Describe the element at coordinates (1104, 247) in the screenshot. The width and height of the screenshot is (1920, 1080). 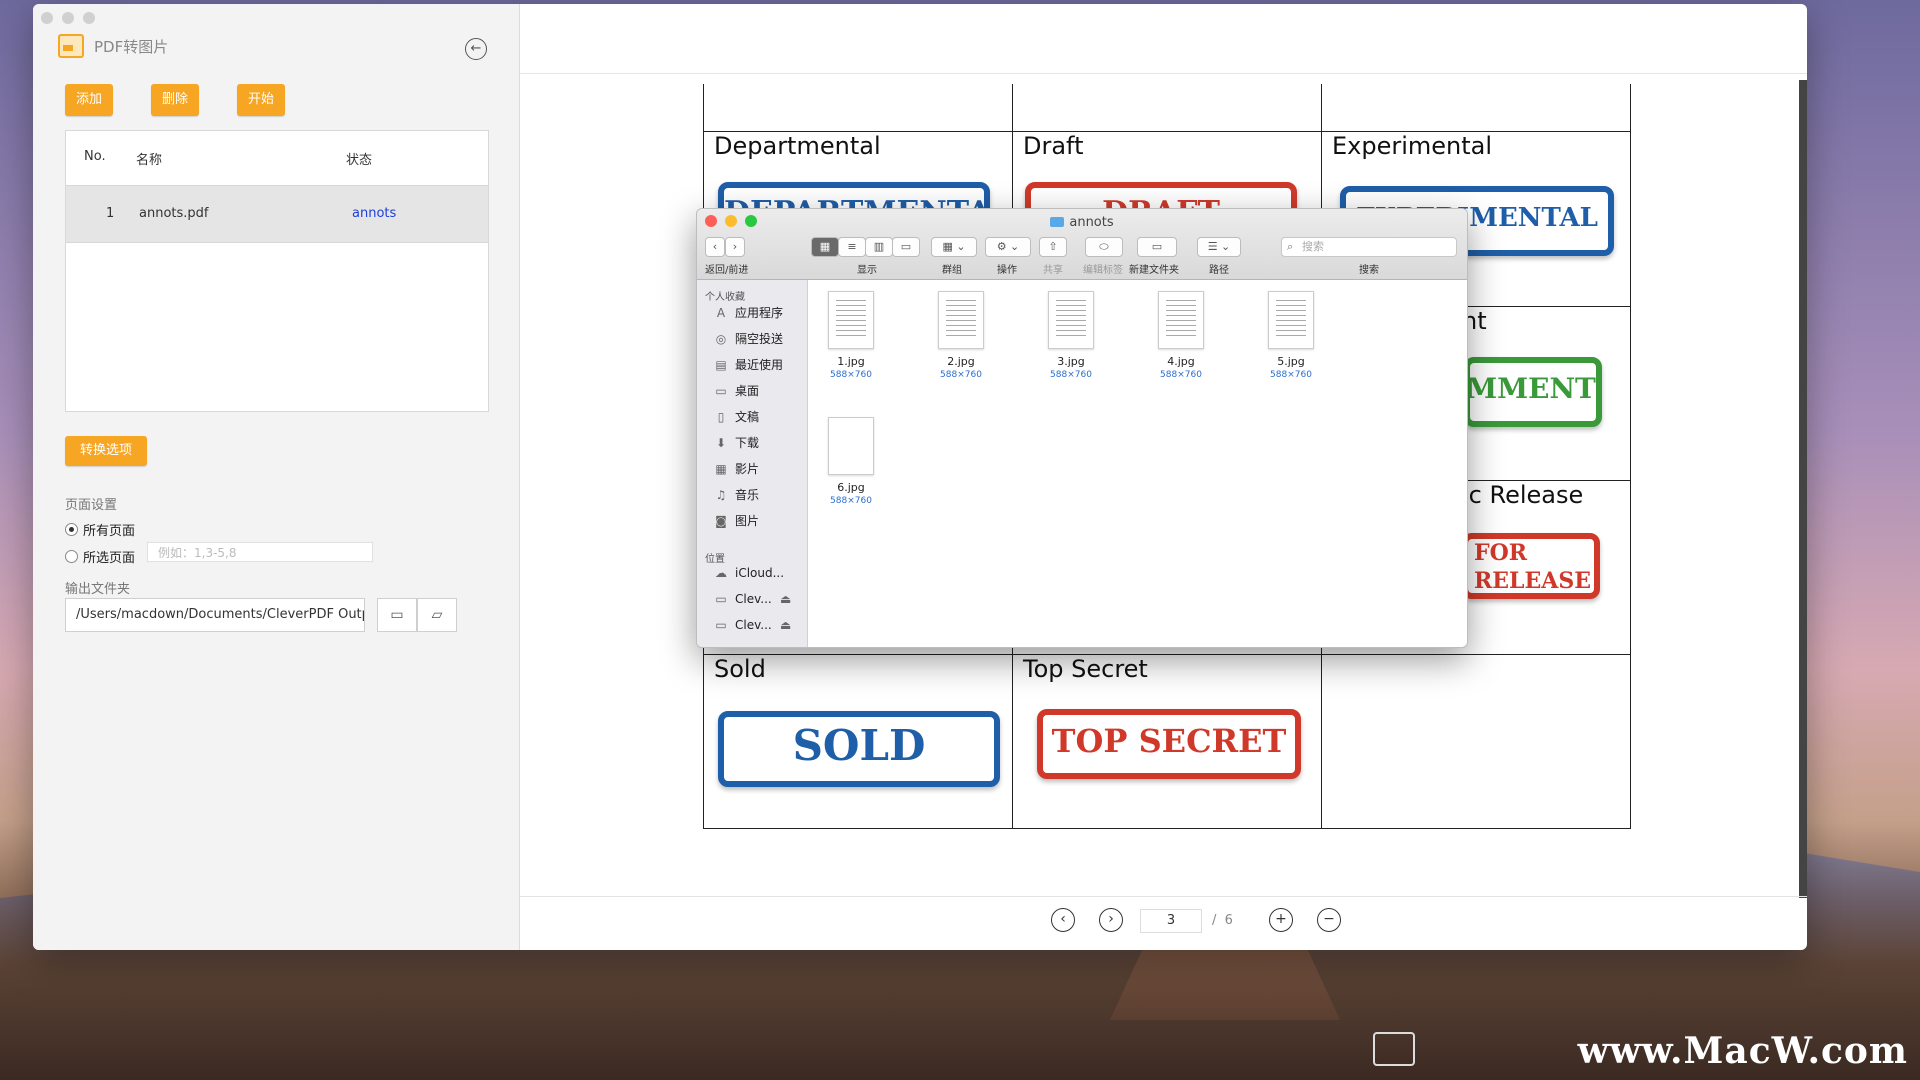
I see `tag-icon: ⬭` at that location.